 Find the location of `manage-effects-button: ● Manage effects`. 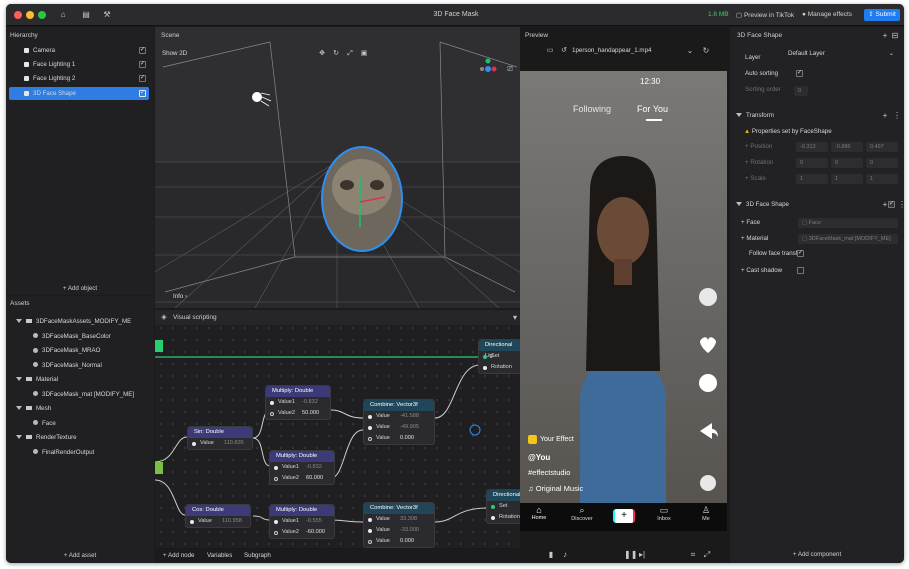

manage-effects-button: ● Manage effects is located at coordinates (827, 14).